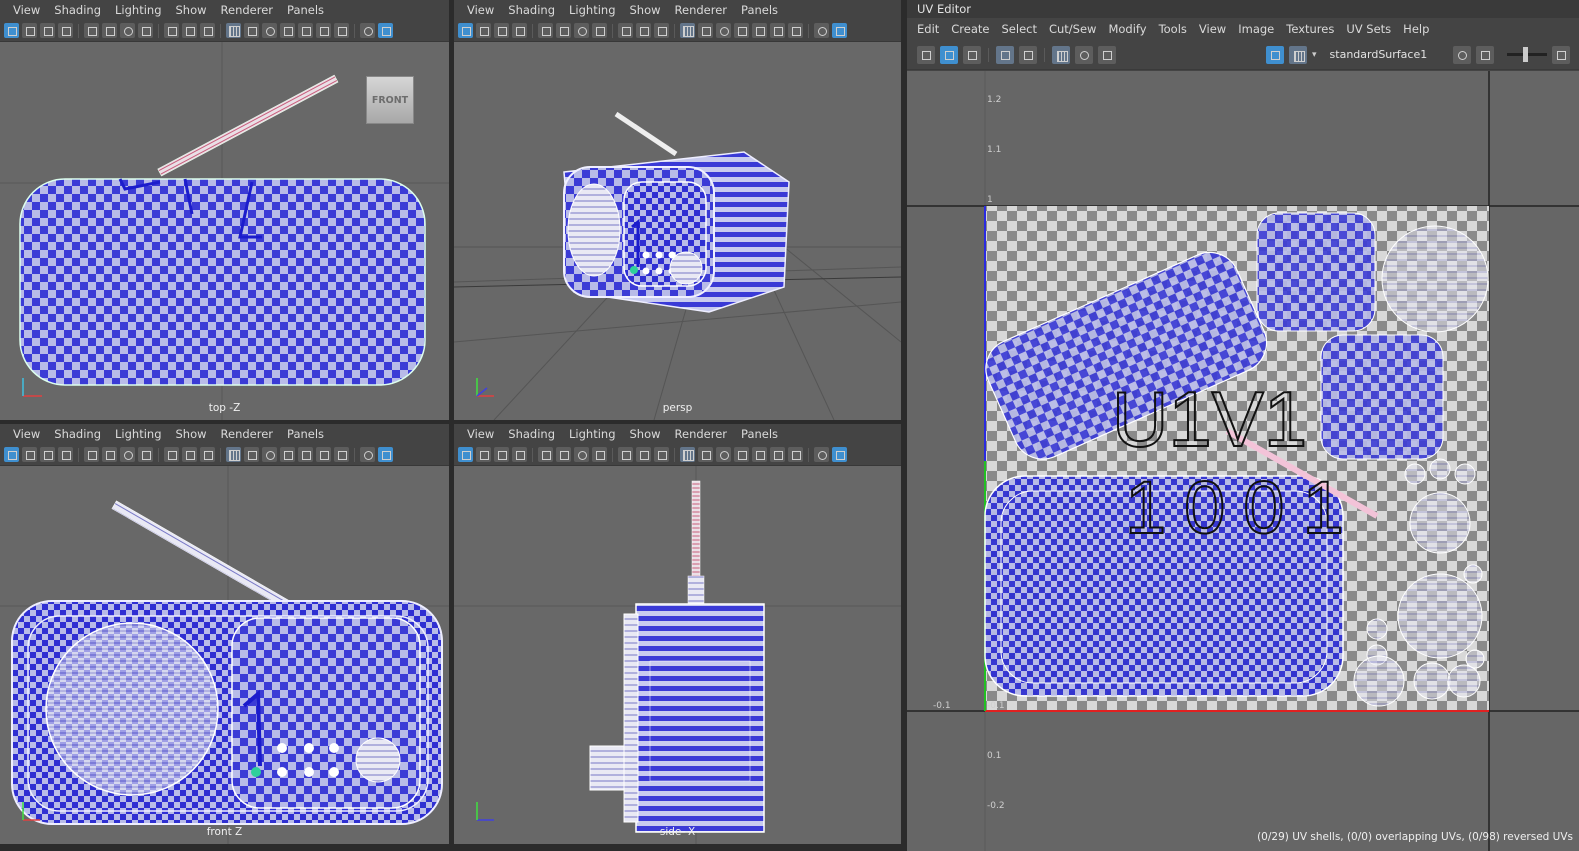  Describe the element at coordinates (1525, 54) in the screenshot. I see `slider-handle` at that location.